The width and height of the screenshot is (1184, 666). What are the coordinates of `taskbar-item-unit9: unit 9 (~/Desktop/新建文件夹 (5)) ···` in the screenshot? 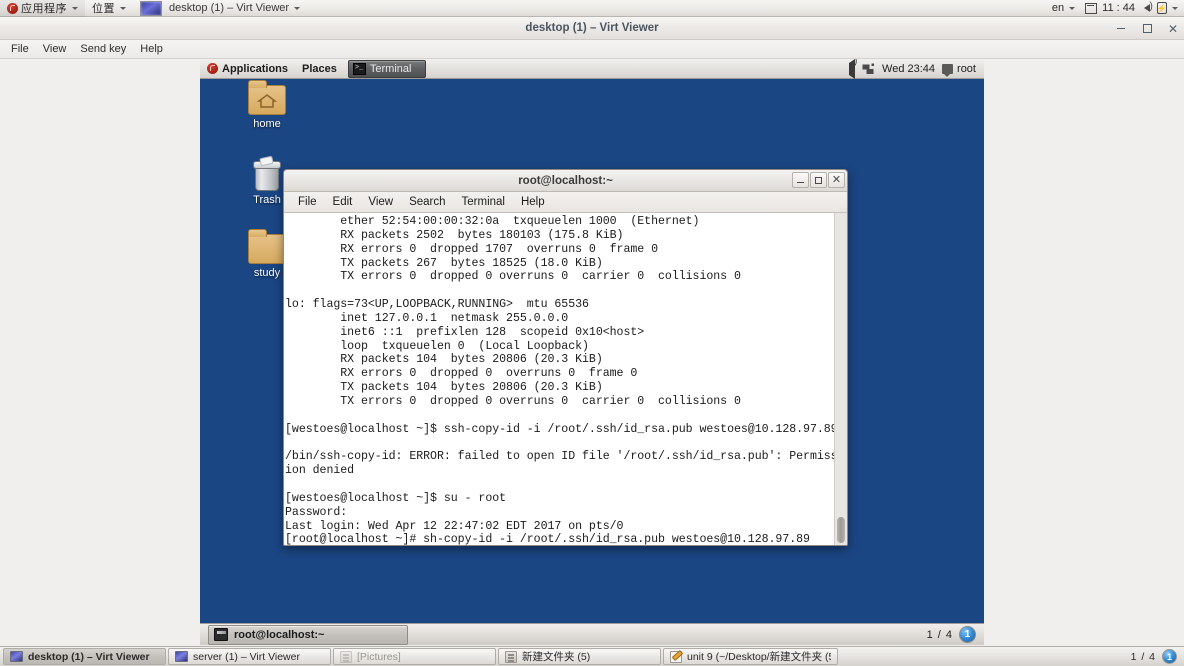 It's located at (750, 656).